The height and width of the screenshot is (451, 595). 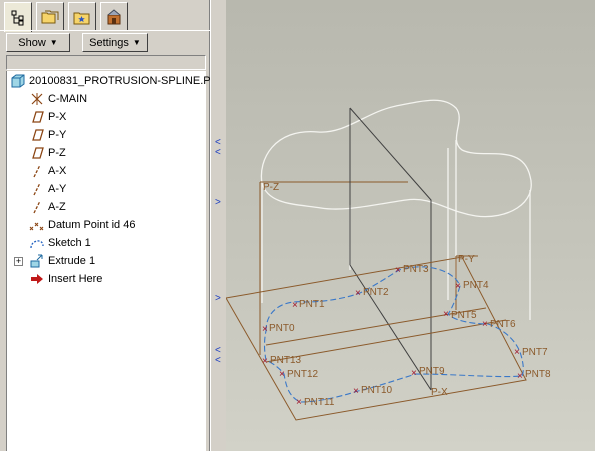 I want to click on datum-point-pnt11: × PNT11, so click(x=315, y=402).